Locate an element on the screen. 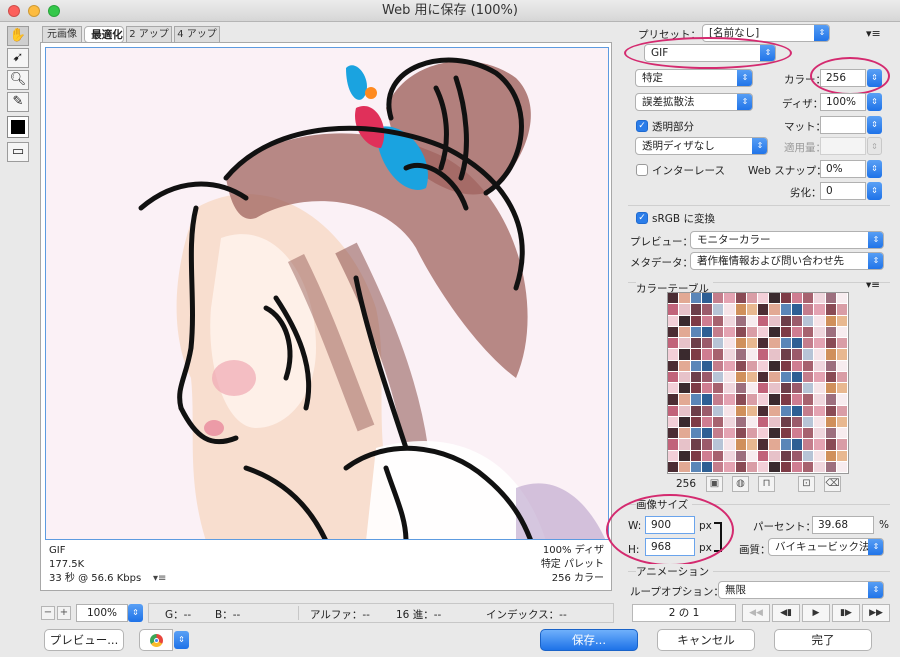 This screenshot has height=657, width=900. websnap-field: 0% is located at coordinates (843, 169).